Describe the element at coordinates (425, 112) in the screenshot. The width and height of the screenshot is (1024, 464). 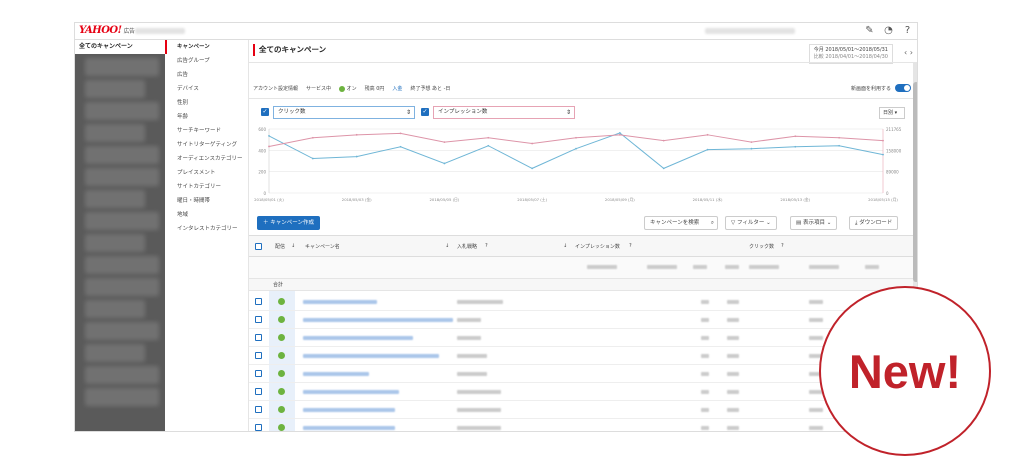
I see `metric2-checkbox: ✓` at that location.